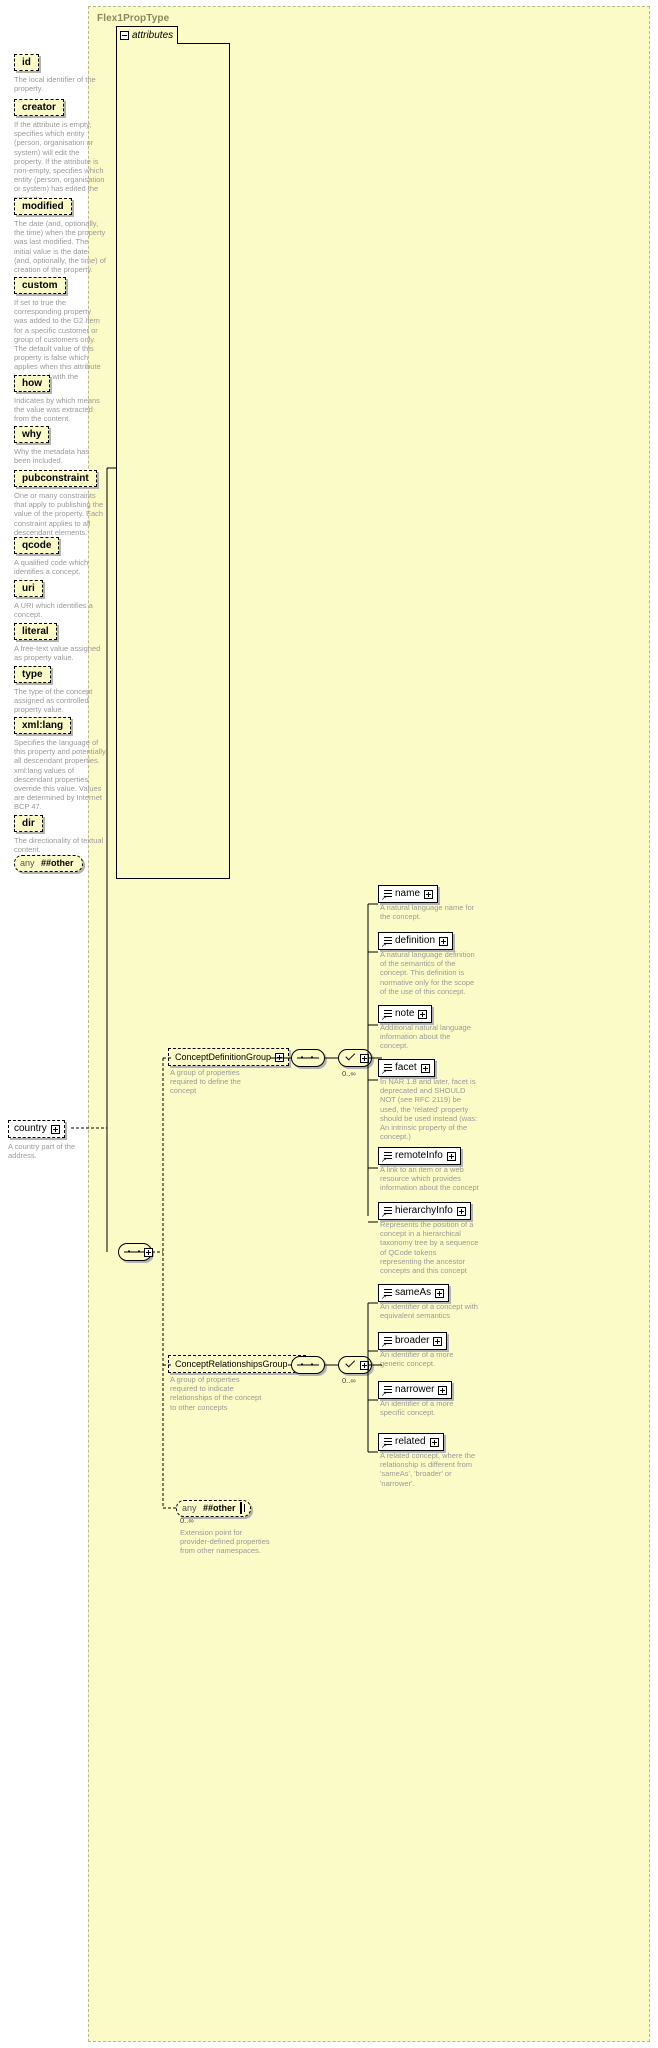  What do you see at coordinates (229, 1057) in the screenshot?
I see `group-concept-definition: ConceptDefinitionGroup` at bounding box center [229, 1057].